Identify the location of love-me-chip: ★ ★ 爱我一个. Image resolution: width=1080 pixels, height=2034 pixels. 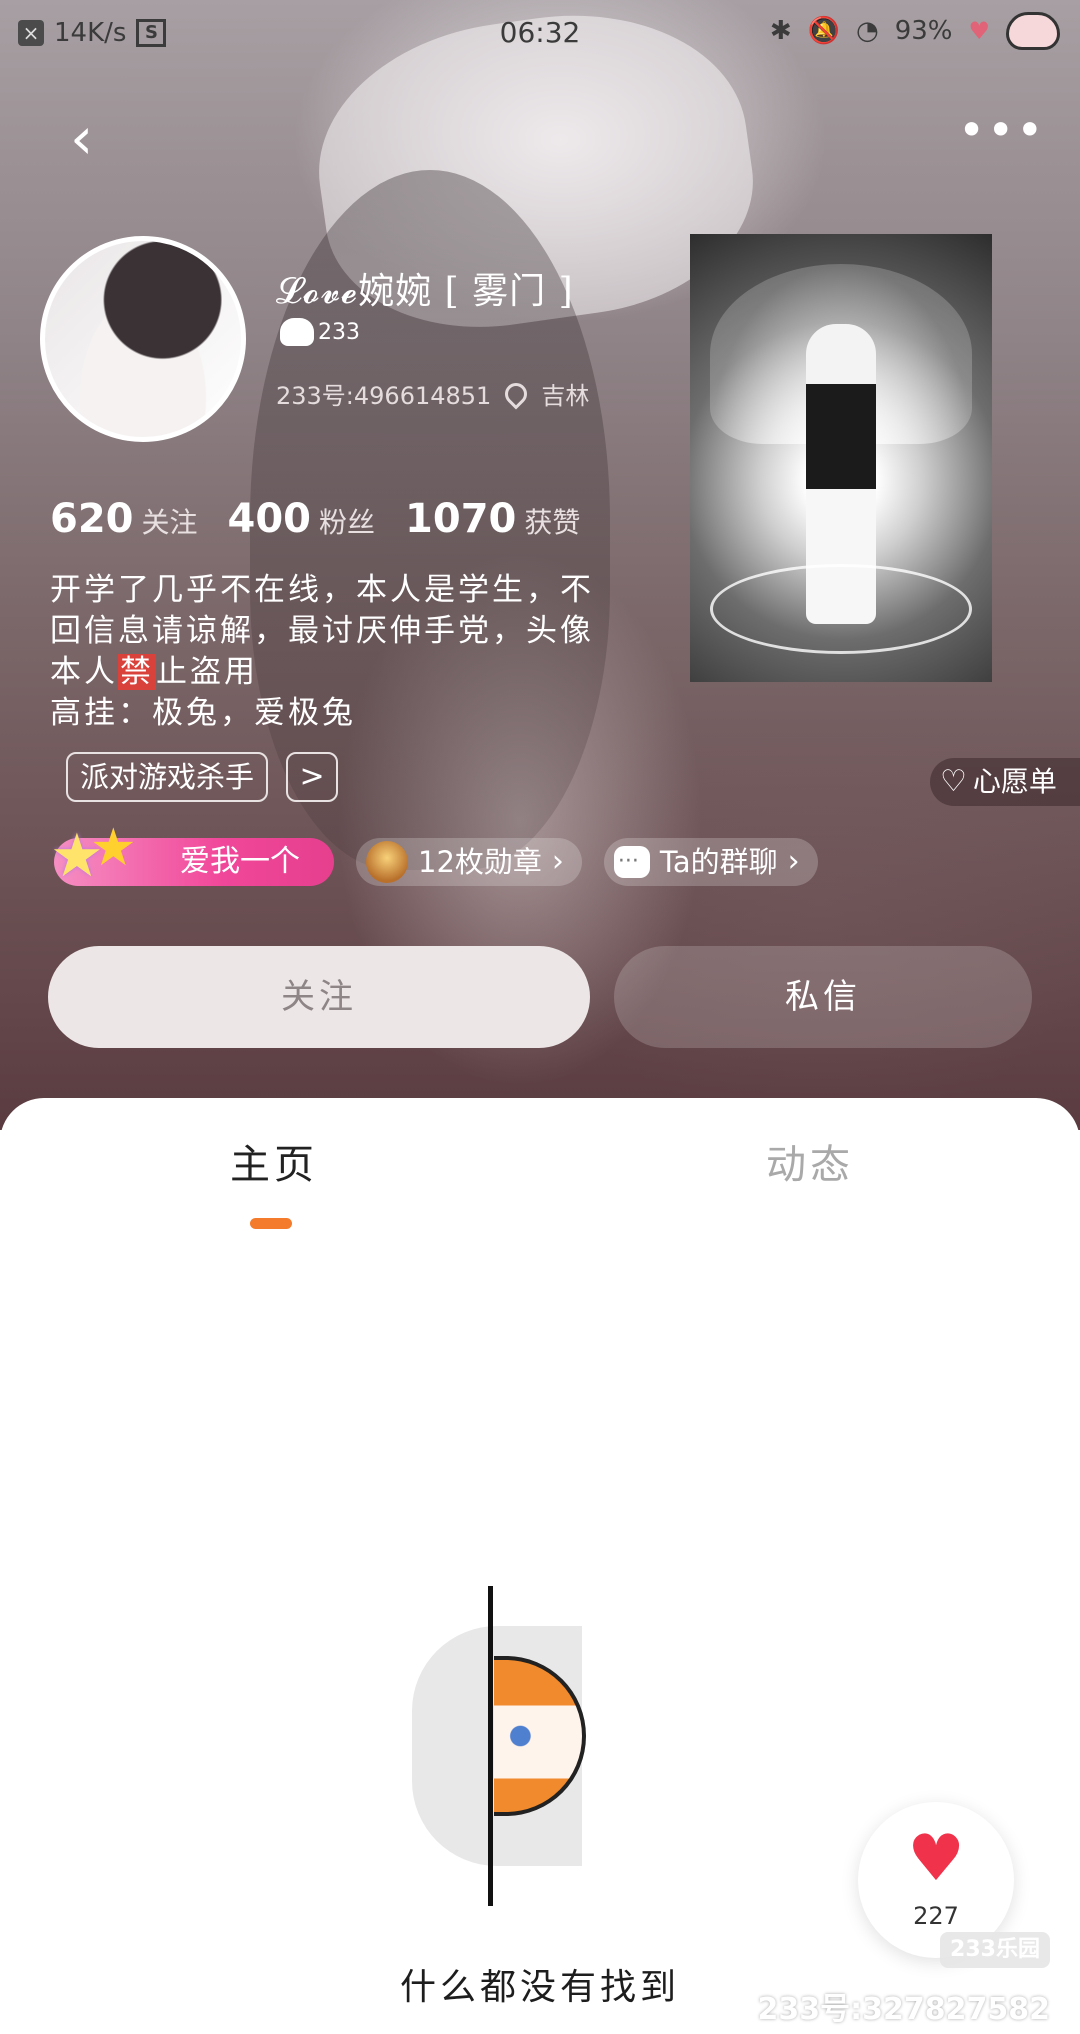
(192, 854).